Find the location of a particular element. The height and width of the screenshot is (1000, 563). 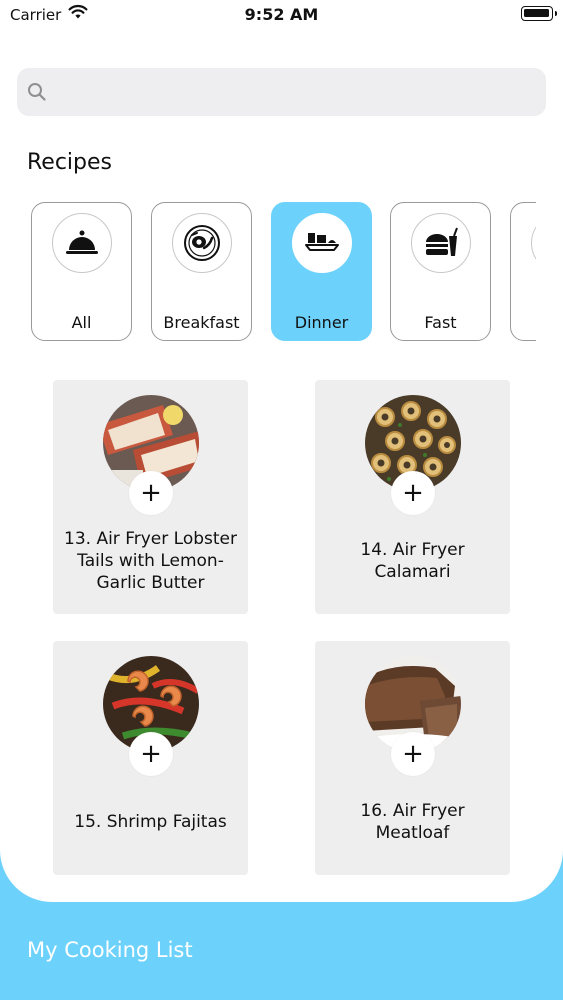

category-label: Breakfast is located at coordinates (201, 322).